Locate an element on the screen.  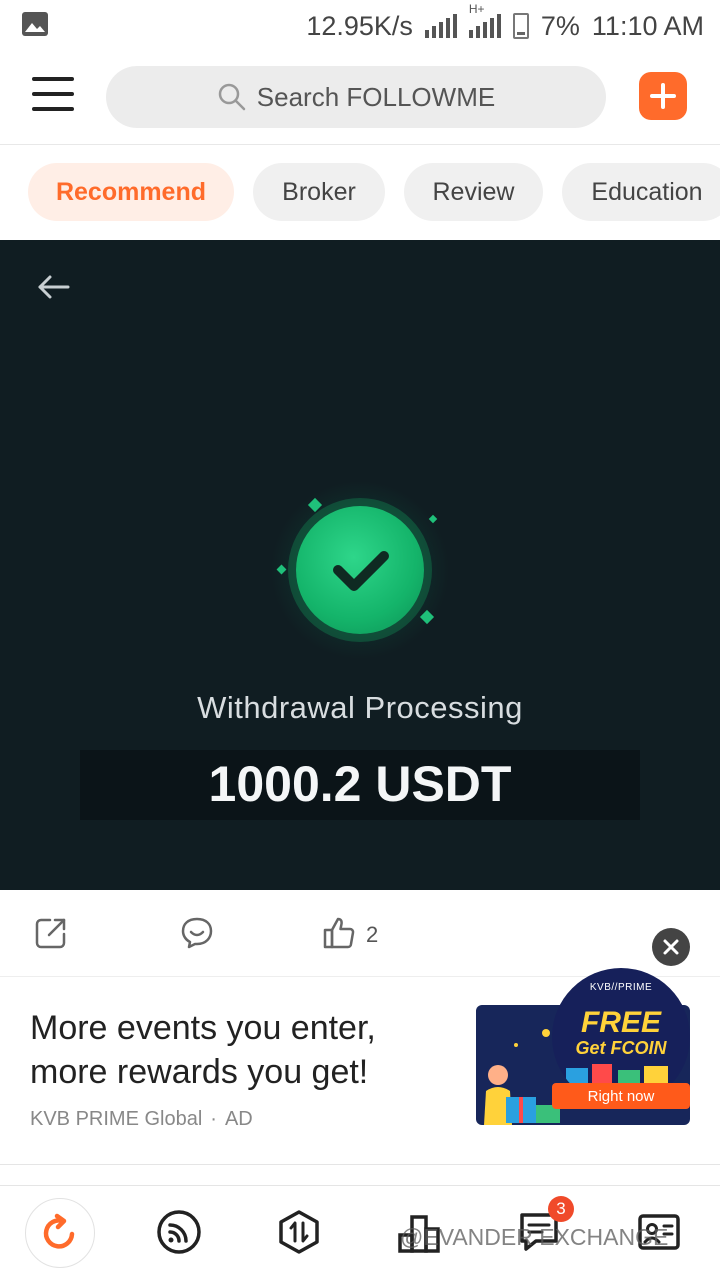
back-arrow-icon is located at coordinates (54, 287).